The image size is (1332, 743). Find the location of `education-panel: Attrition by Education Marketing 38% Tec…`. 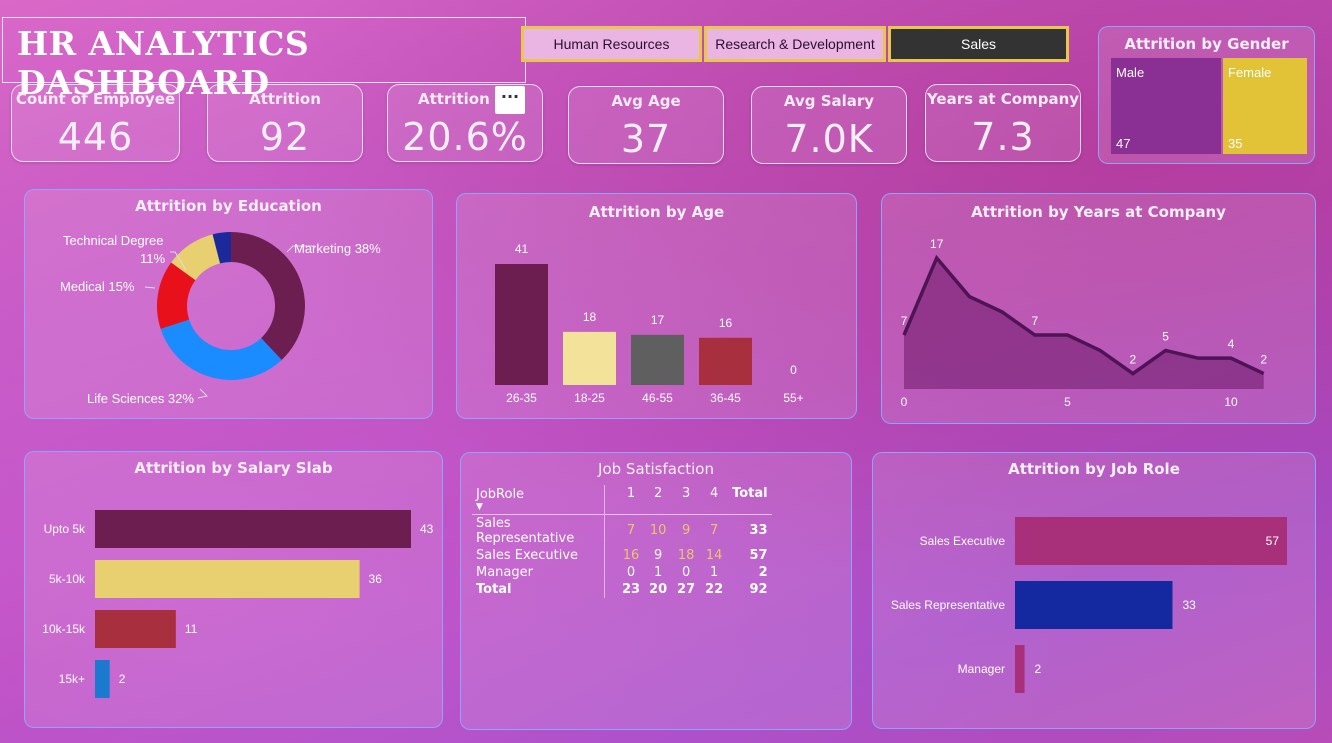

education-panel: Attrition by Education Marketing 38% Tec… is located at coordinates (228, 304).